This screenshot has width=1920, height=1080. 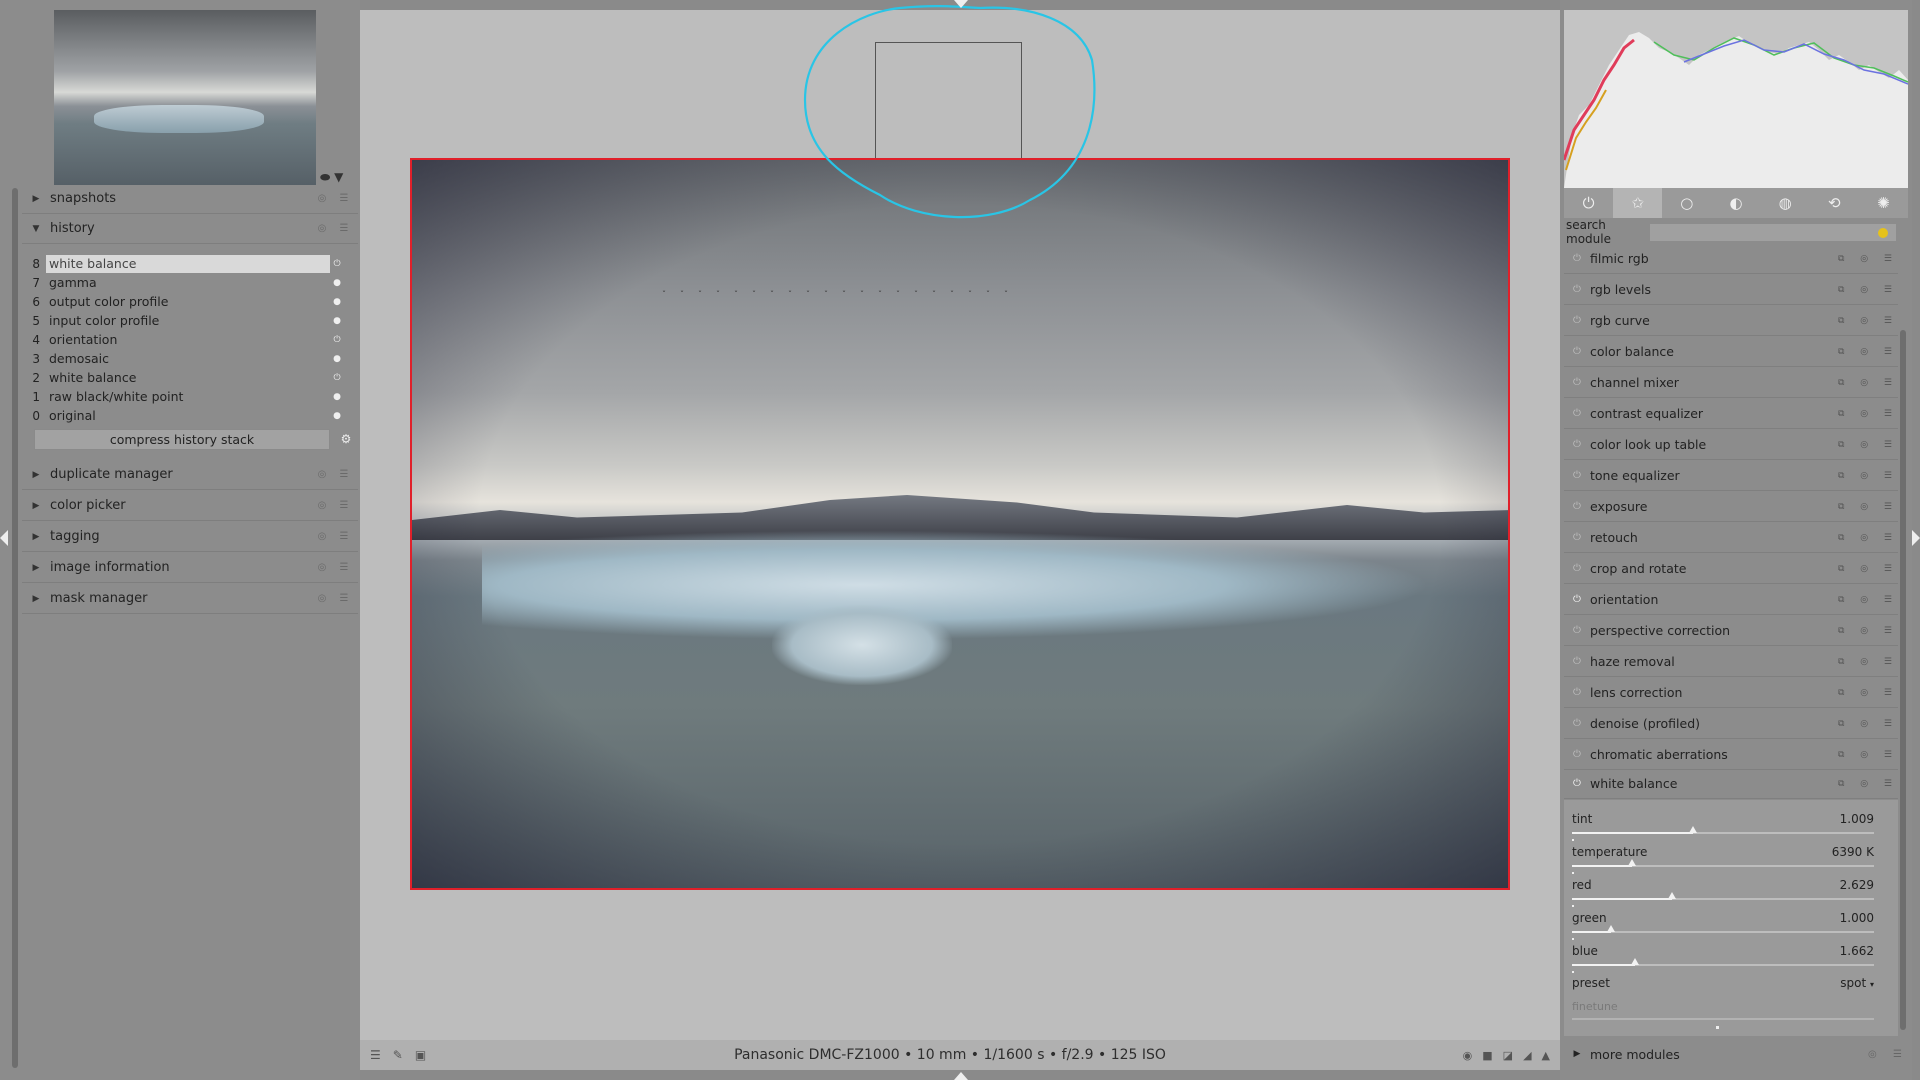 I want to click on history-item: 4 orientation ⏻, so click(x=190, y=339).